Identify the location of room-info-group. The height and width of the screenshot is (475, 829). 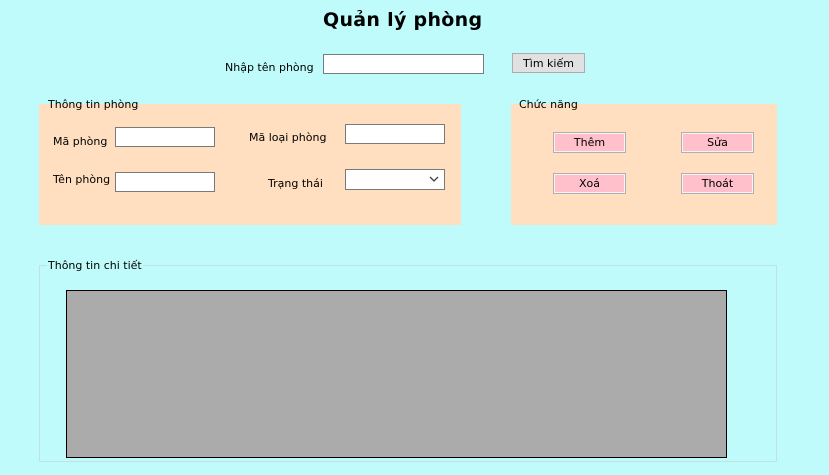
(250, 164).